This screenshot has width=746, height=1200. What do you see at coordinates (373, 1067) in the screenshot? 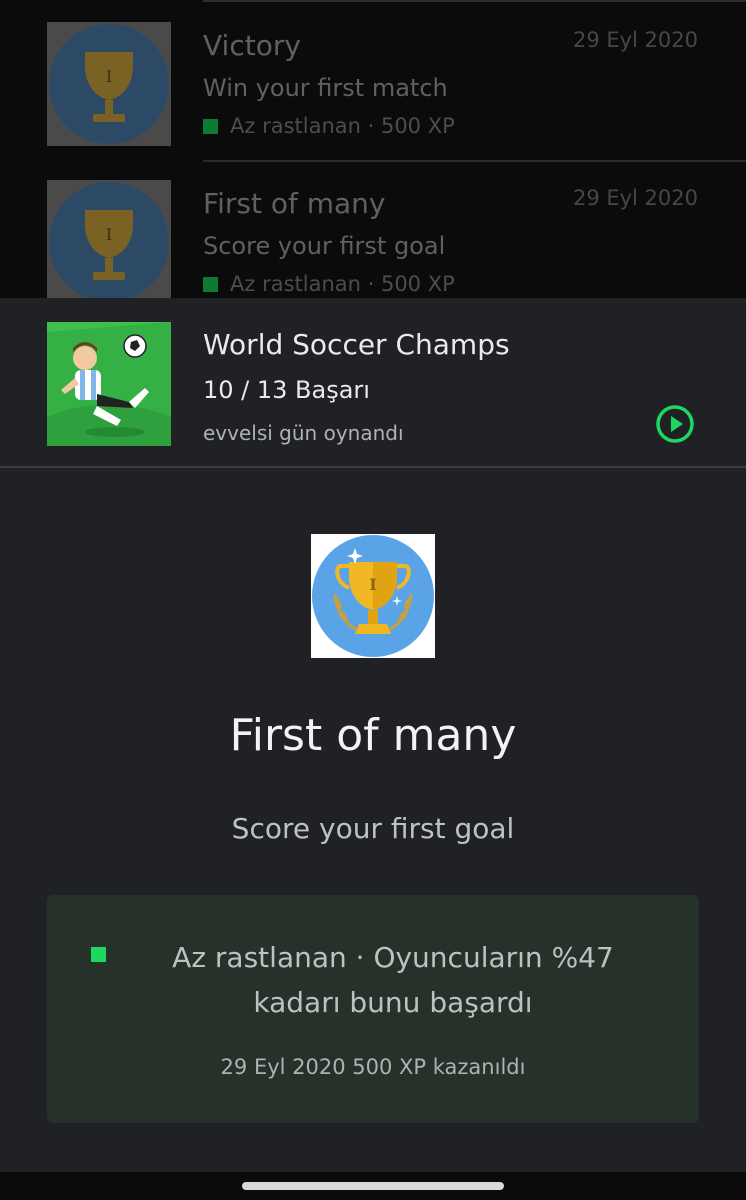
I see `earned-info: 29 Eyl 2020 500 XP kazanıldı` at bounding box center [373, 1067].